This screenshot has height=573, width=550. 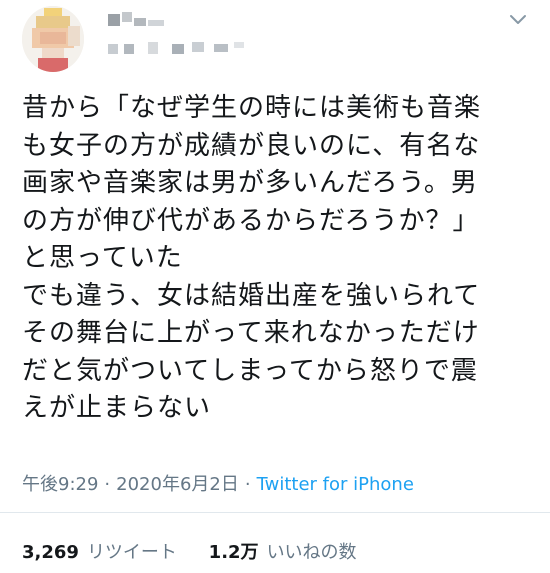 I want to click on retweets-stat: 3,269 リツイート, so click(x=99, y=551).